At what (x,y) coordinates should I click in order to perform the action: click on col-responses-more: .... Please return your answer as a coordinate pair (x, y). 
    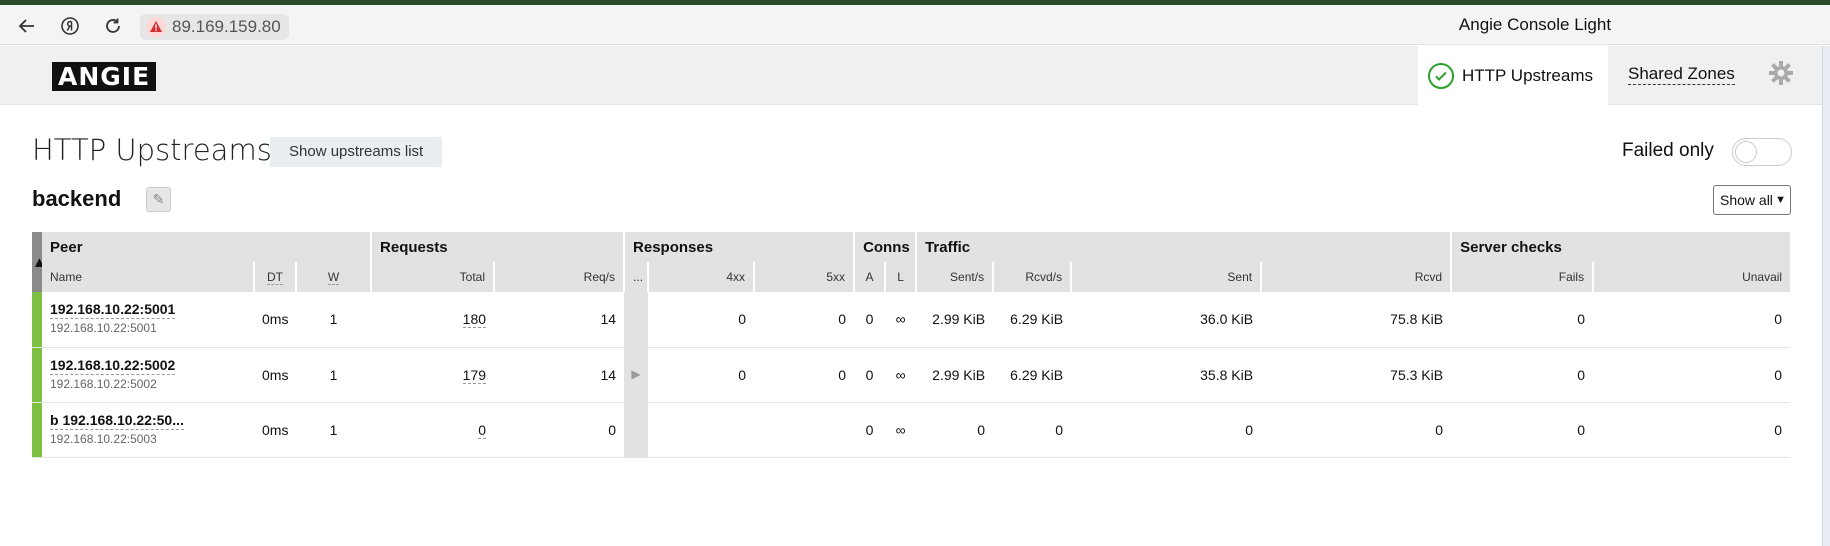
    Looking at the image, I should click on (636, 277).